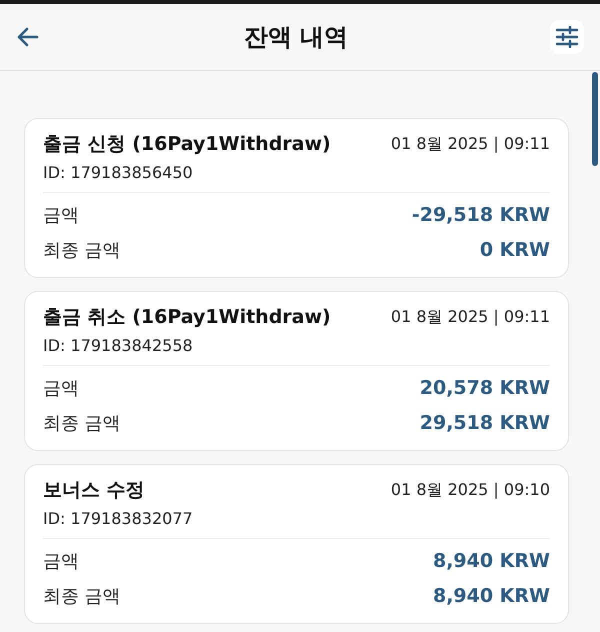 The image size is (600, 632). Describe the element at coordinates (296, 37) in the screenshot. I see `page-title: 잔액 내역` at that location.